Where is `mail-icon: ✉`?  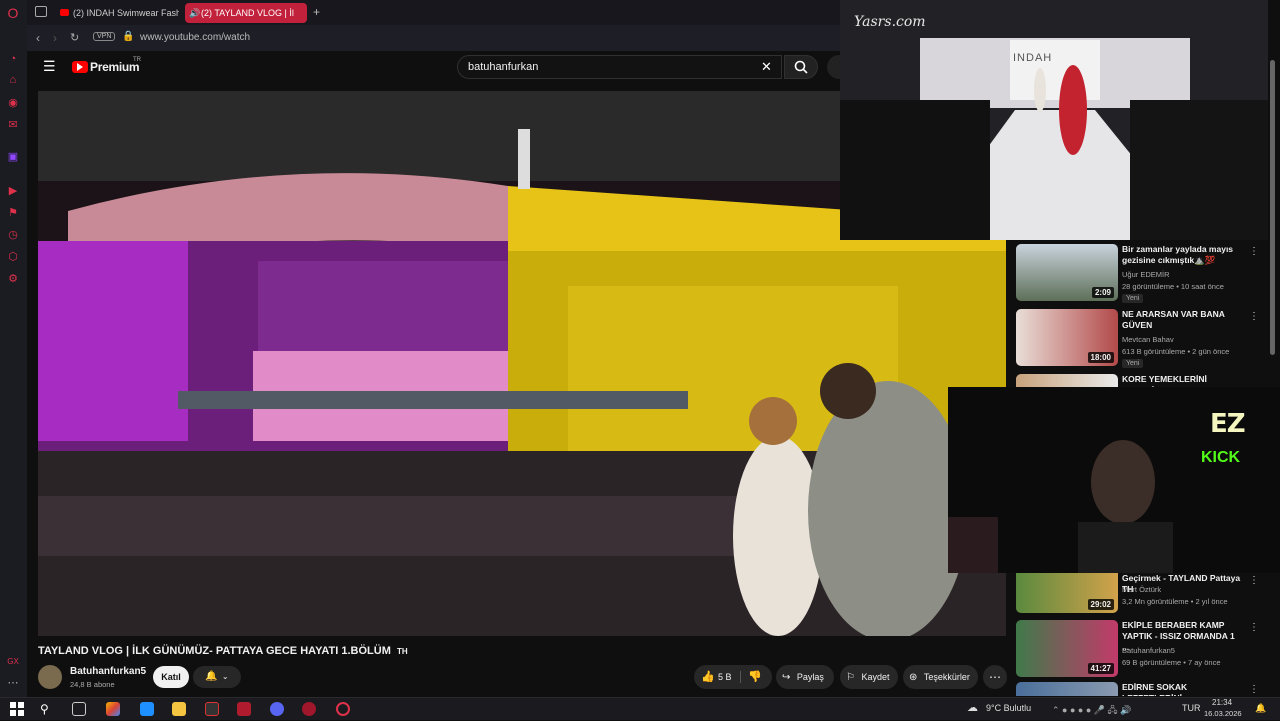
mail-icon: ✉ is located at coordinates (13, 125).